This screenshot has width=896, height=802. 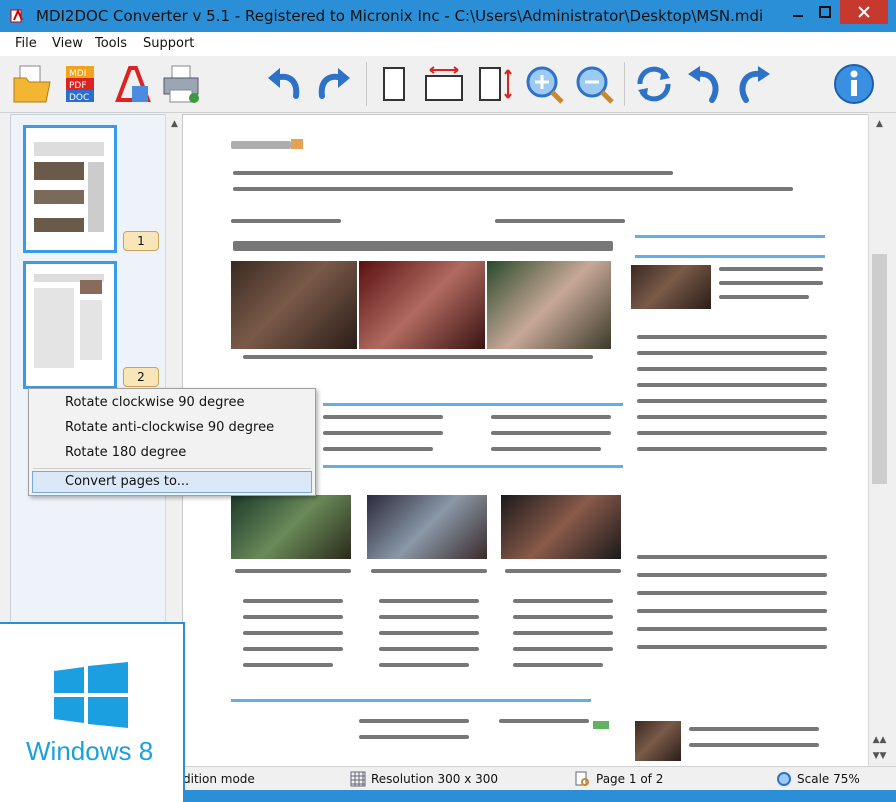 What do you see at coordinates (132, 84) in the screenshot?
I see `pdf-convert-icon` at bounding box center [132, 84].